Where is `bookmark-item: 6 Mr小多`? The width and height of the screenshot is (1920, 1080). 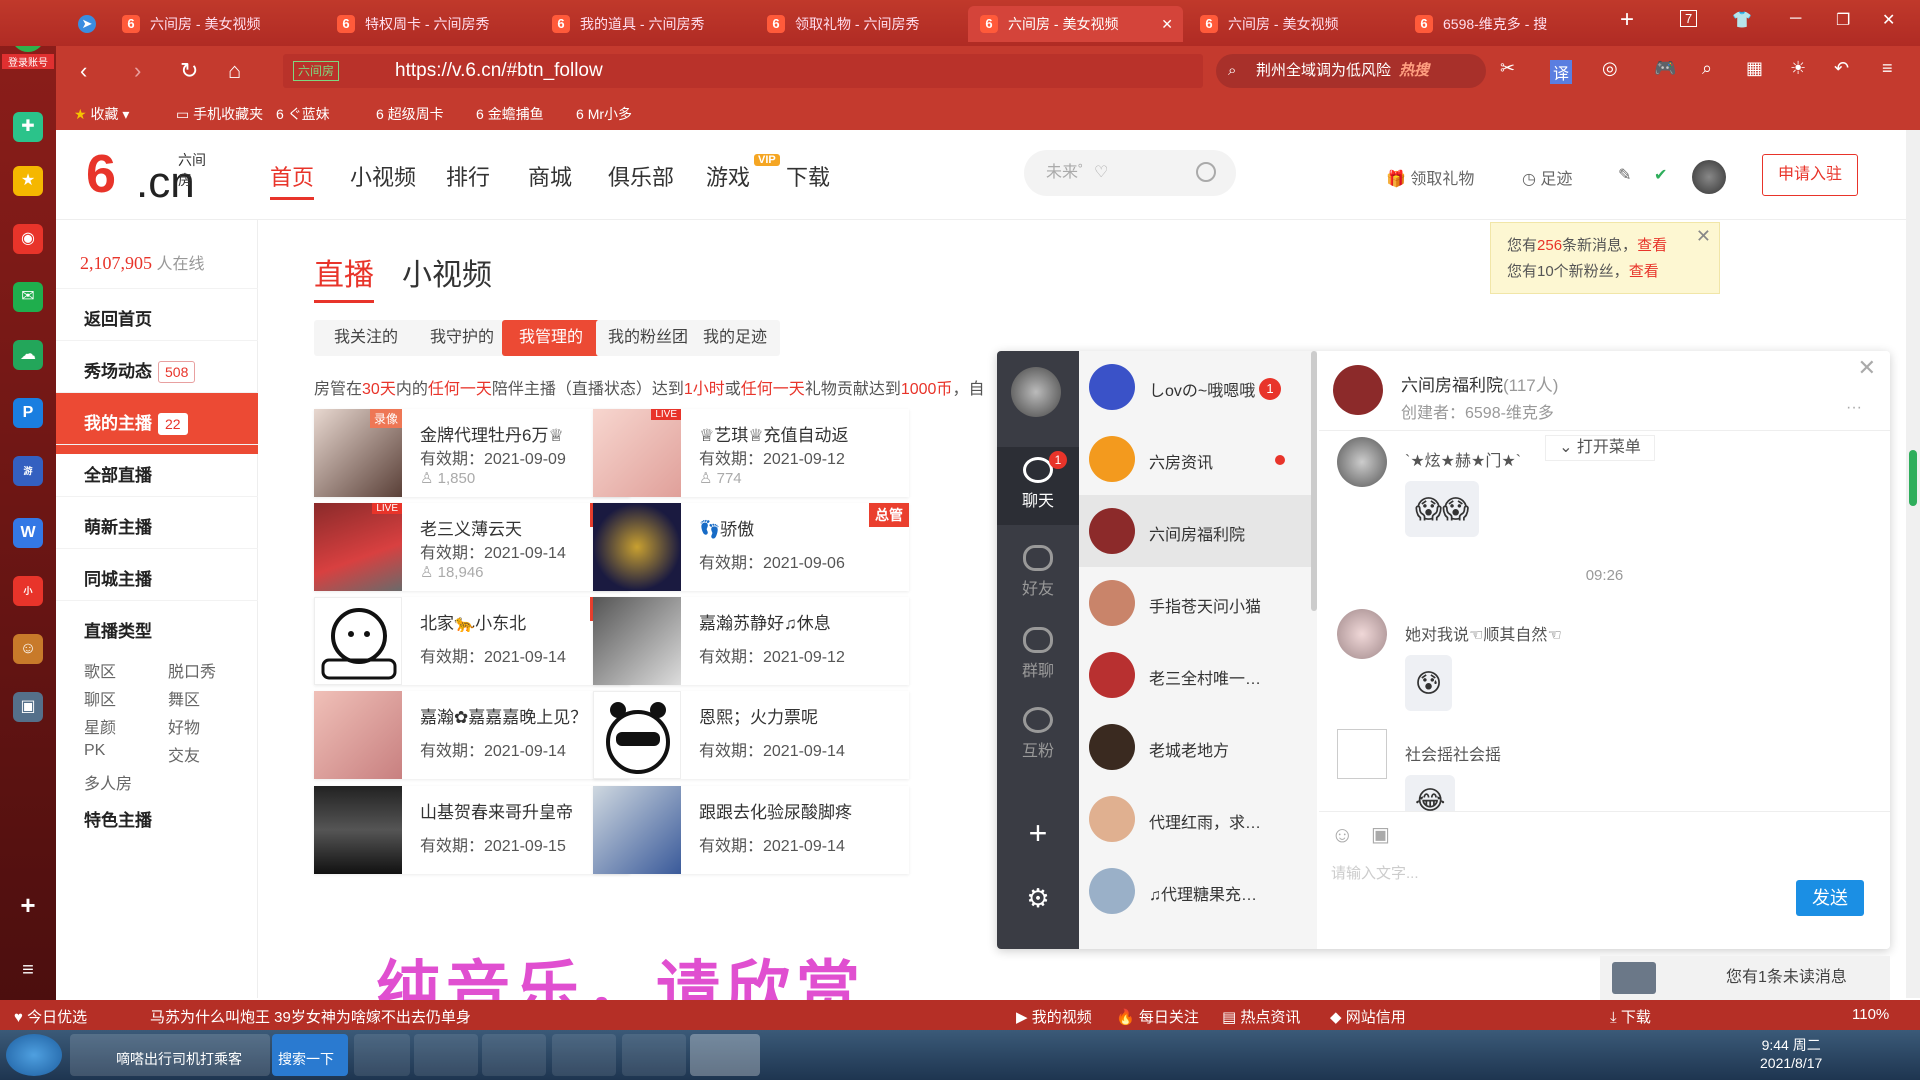
bookmark-item: 6 Mr小多 is located at coordinates (604, 114).